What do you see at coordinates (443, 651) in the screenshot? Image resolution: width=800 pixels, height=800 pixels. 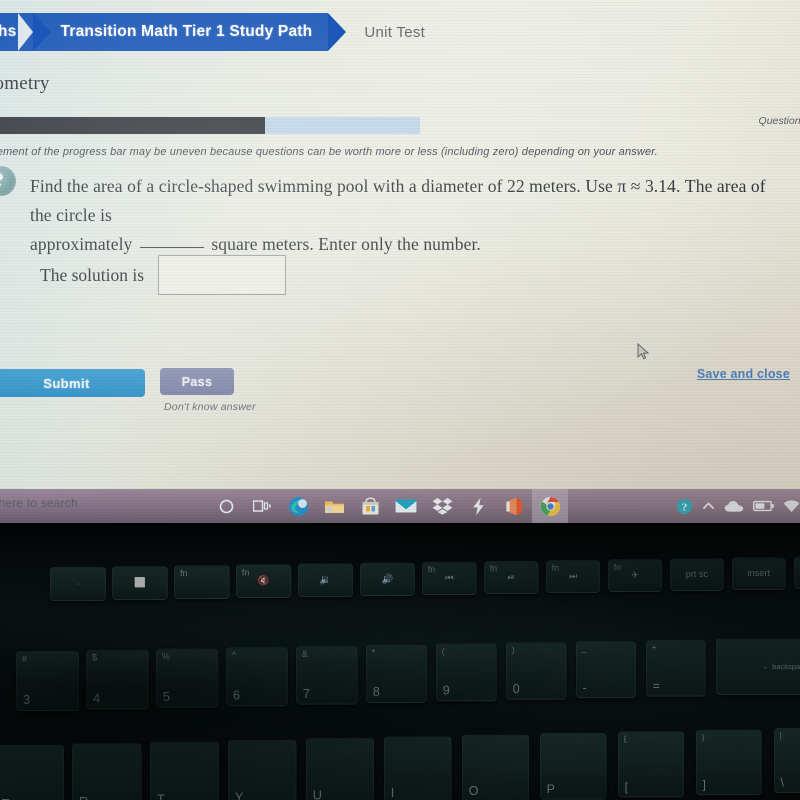 I see `key-shift-legend: (` at bounding box center [443, 651].